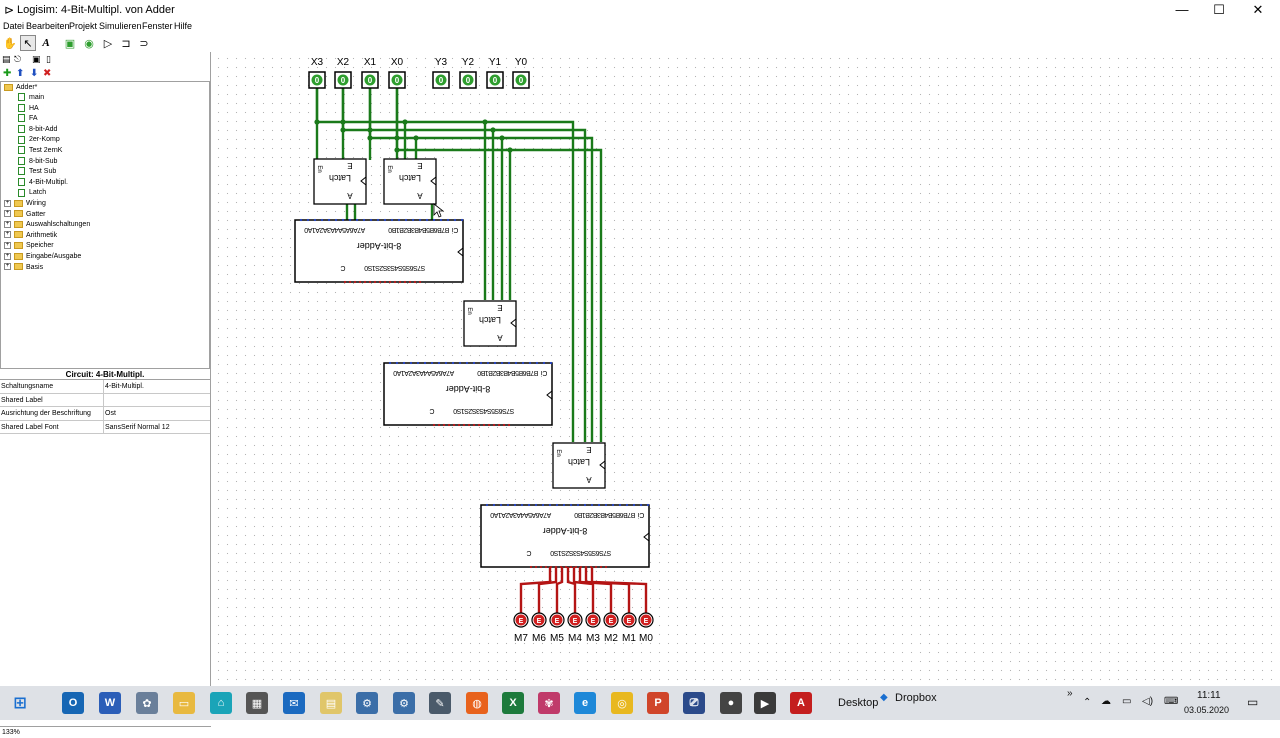 Image resolution: width=1280 pixels, height=738 pixels. I want to click on output-pin-icon: ◉, so click(89, 43).